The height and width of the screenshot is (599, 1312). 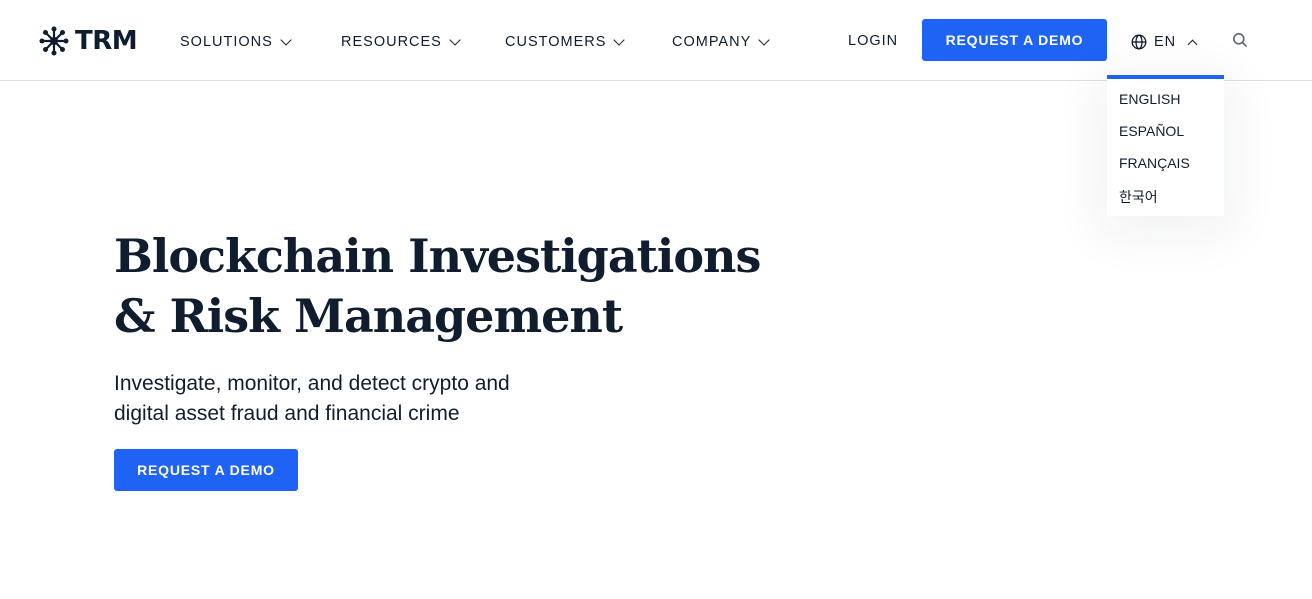 I want to click on nav-company: COMPANY, so click(x=721, y=42).